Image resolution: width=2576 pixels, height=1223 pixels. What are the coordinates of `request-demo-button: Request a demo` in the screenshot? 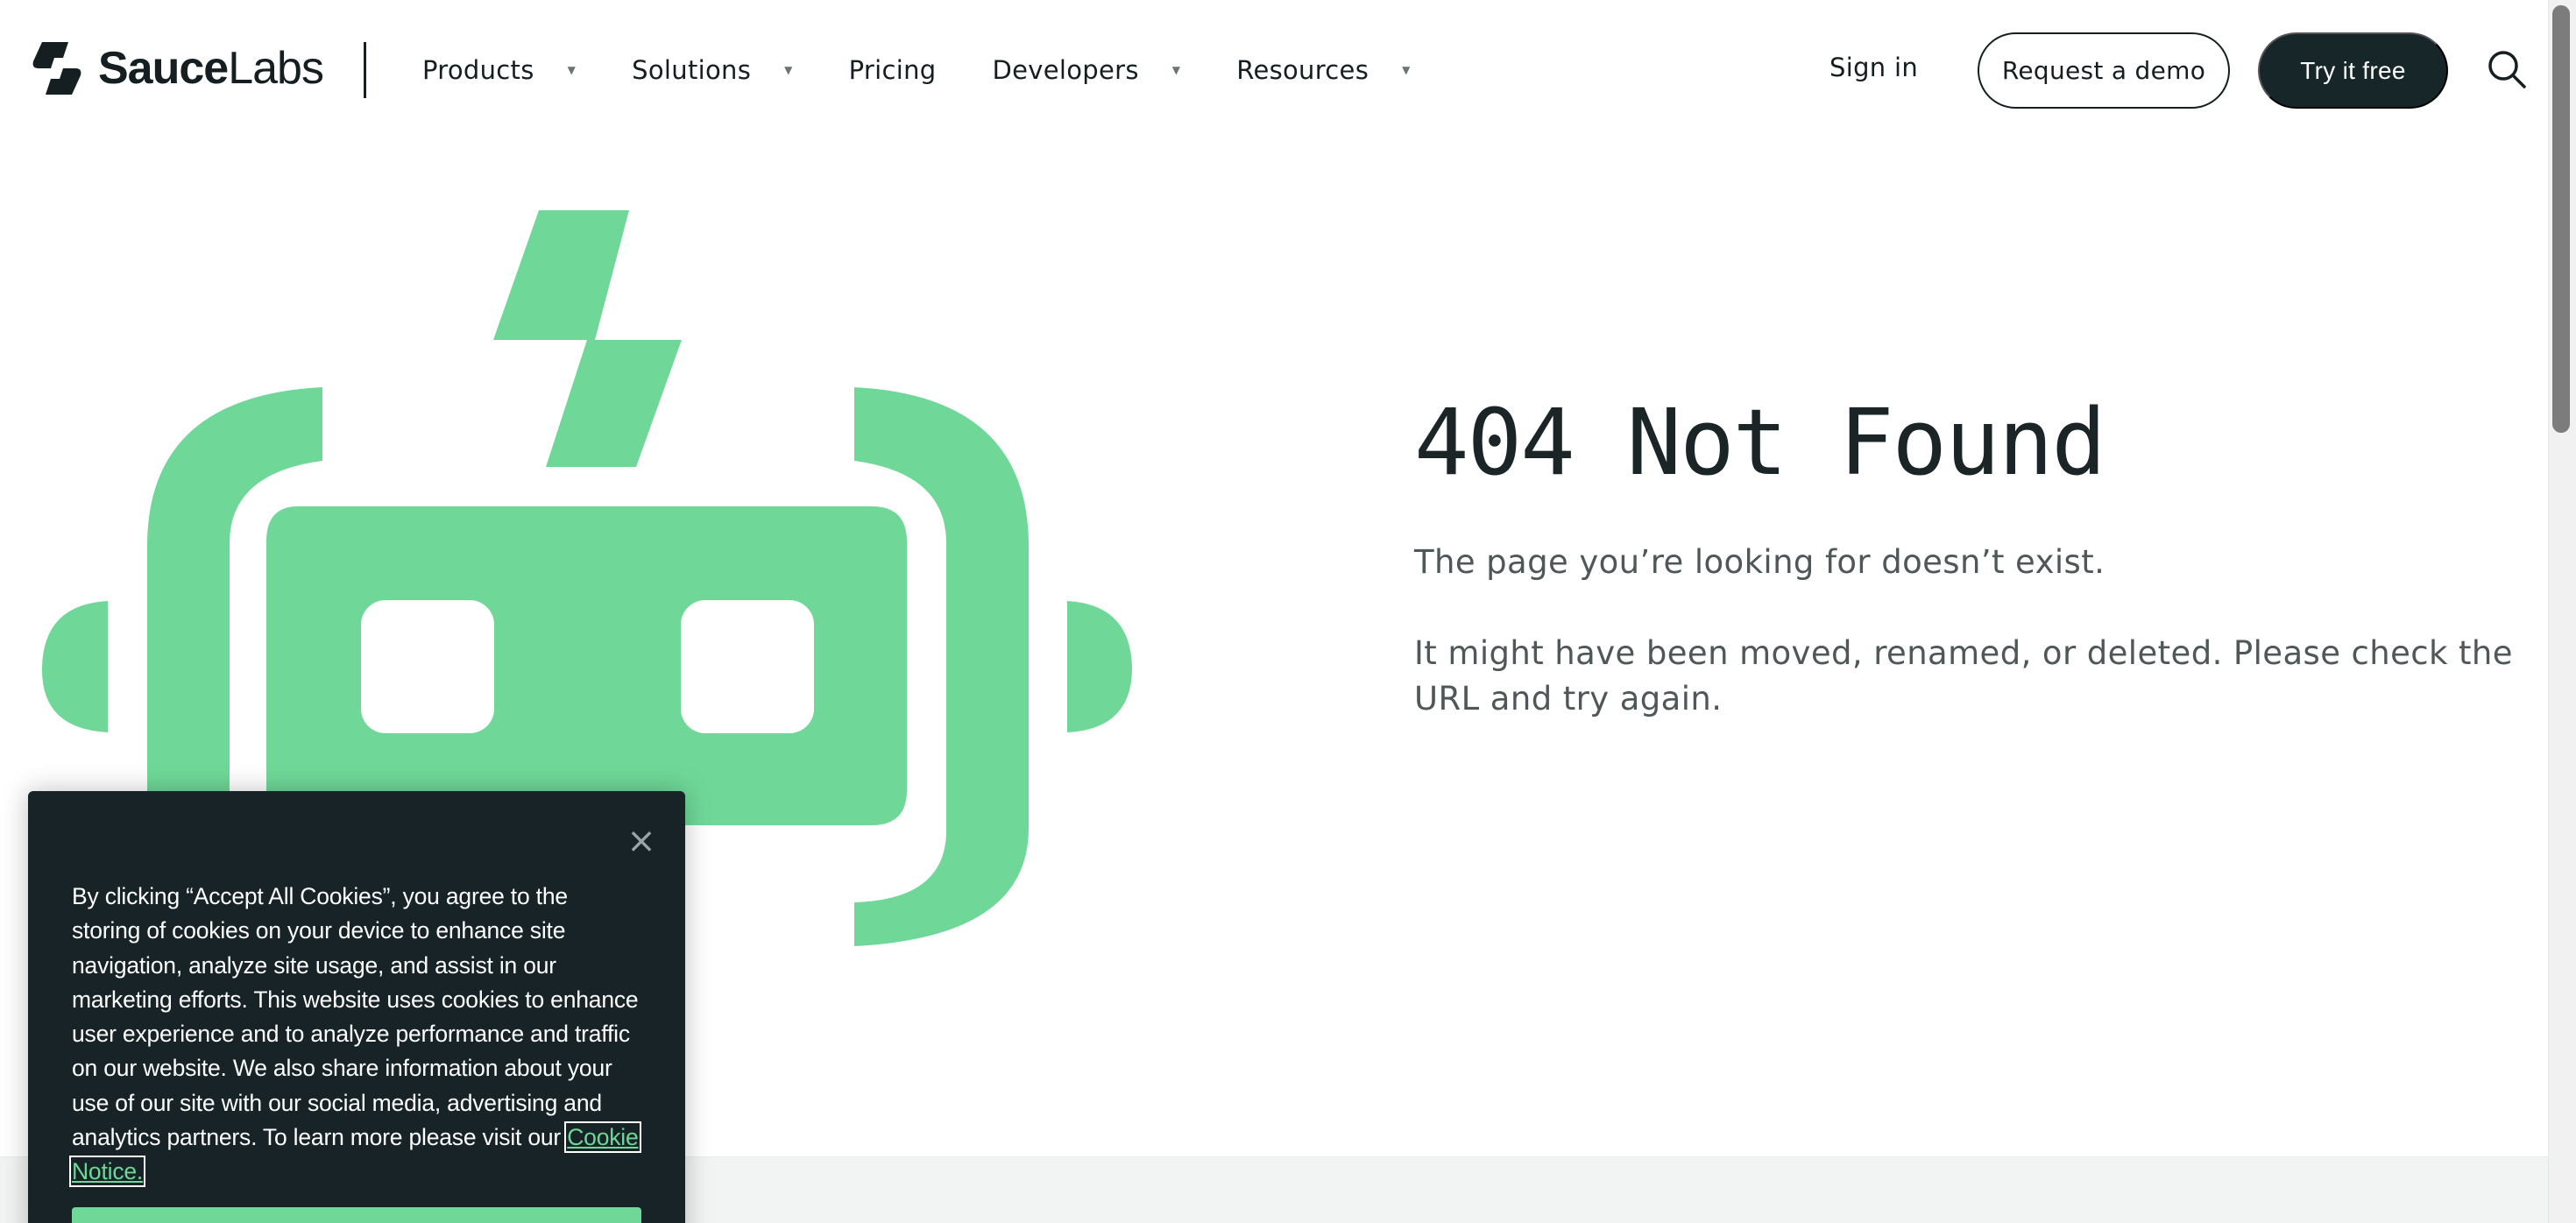 It's located at (2104, 70).